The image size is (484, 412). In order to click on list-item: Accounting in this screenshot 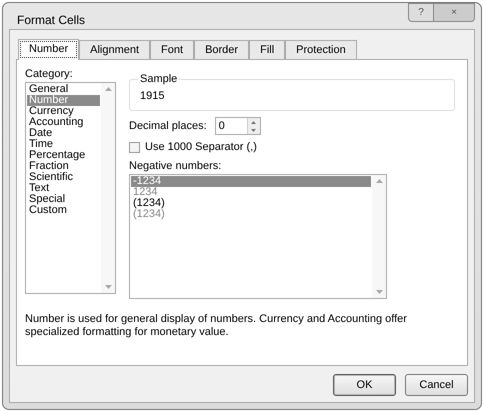, I will do `click(63, 122)`.